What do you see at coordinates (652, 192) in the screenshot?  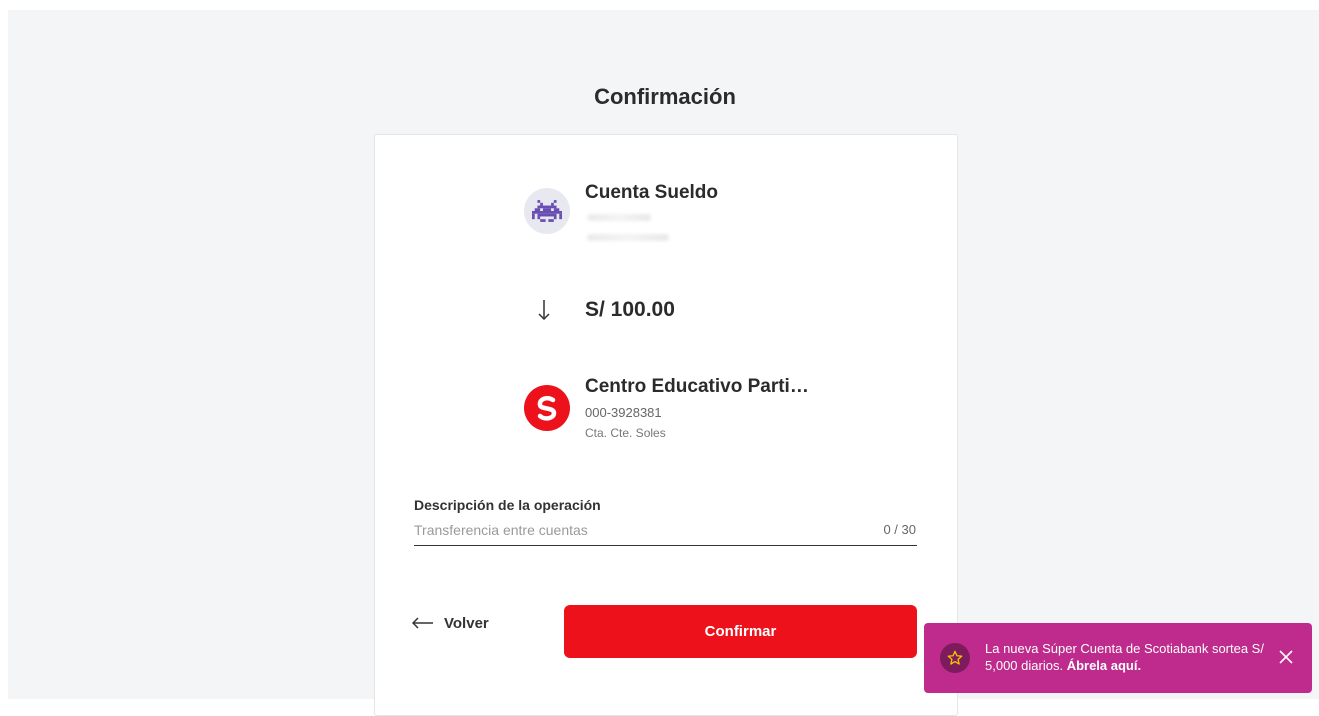 I see `origin-account-name: Cuenta Sueldo` at bounding box center [652, 192].